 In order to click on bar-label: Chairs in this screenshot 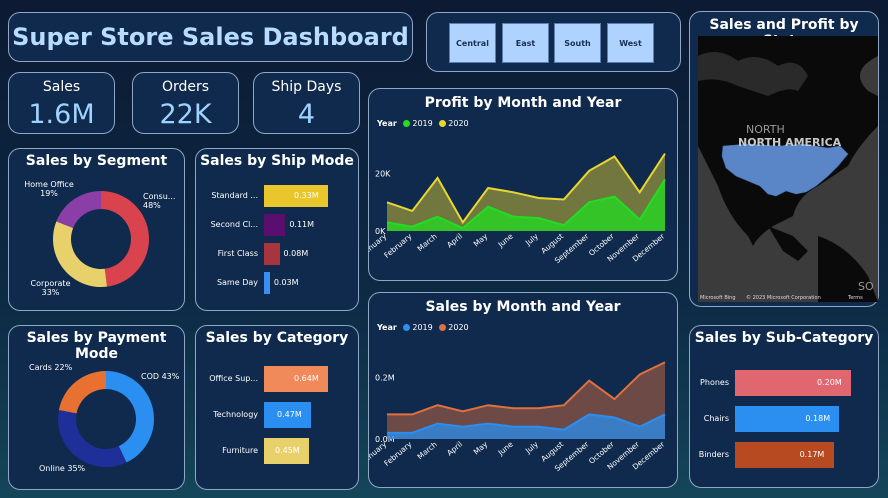, I will do `click(716, 418)`.